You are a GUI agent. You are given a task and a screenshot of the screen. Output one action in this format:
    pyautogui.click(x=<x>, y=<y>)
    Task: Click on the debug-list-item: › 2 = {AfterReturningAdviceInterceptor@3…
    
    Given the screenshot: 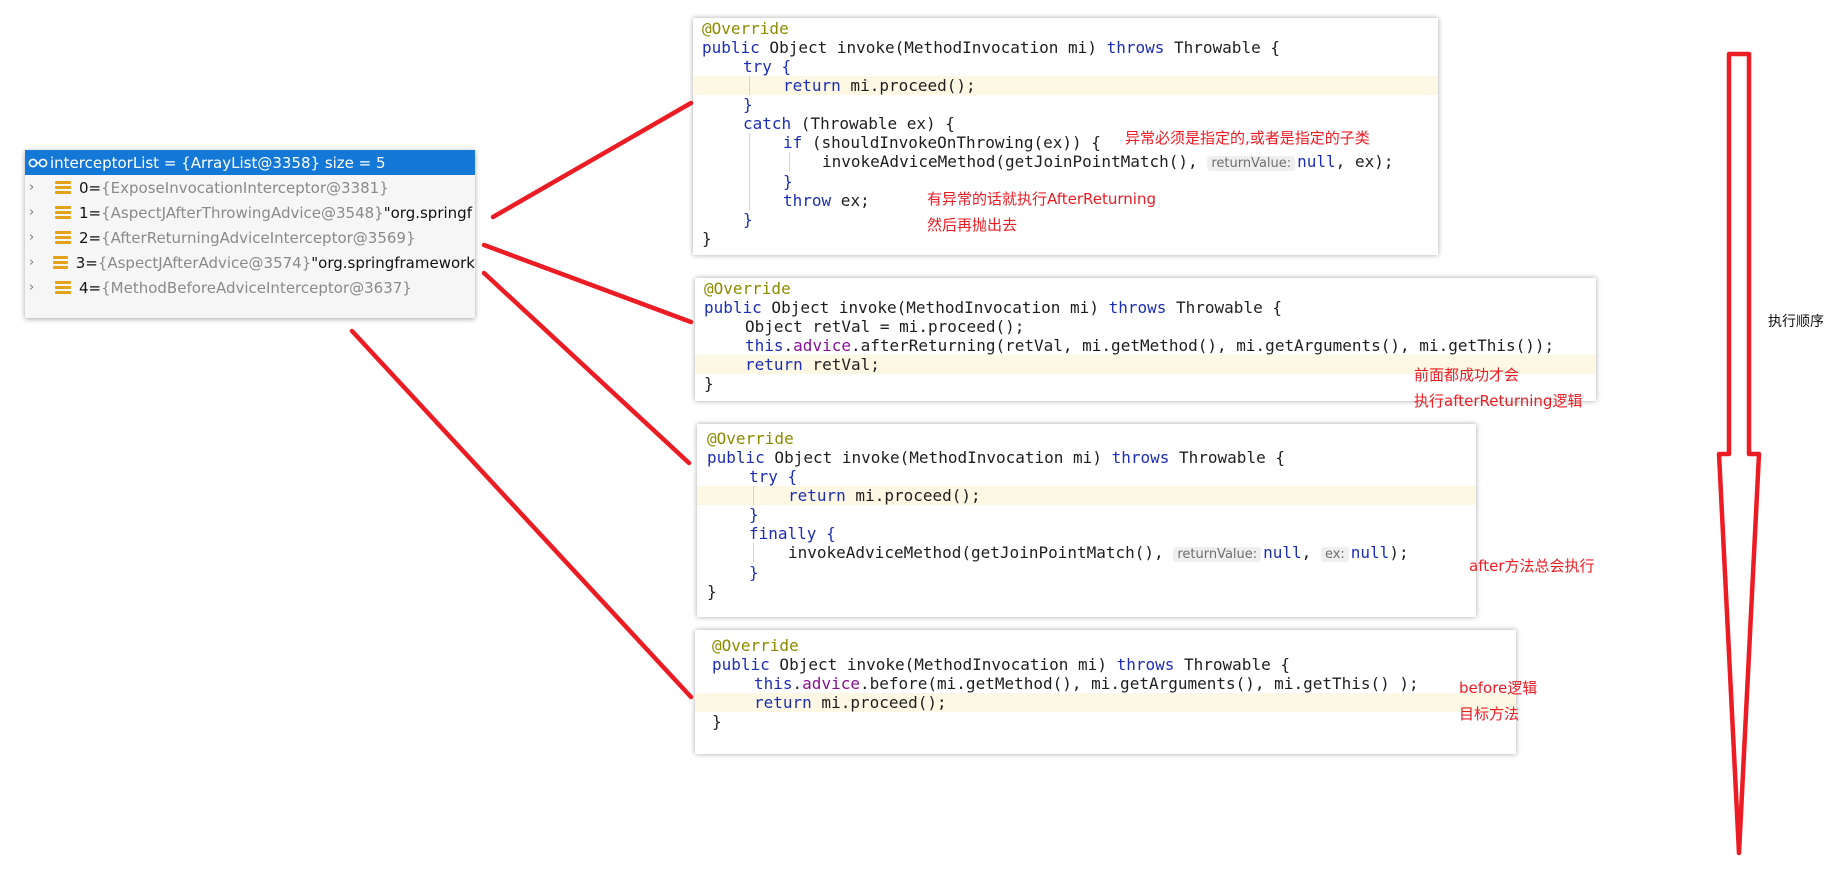 What is the action you would take?
    pyautogui.click(x=250, y=237)
    